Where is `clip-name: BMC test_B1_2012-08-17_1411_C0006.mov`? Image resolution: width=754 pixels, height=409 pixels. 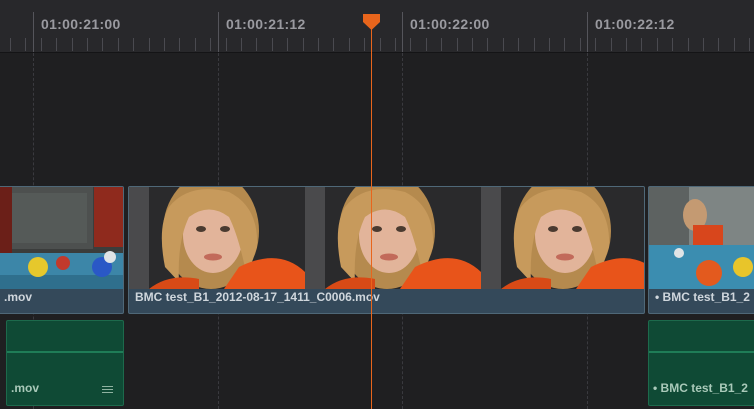 clip-name: BMC test_B1_2012-08-17_1411_C0006.mov is located at coordinates (257, 297).